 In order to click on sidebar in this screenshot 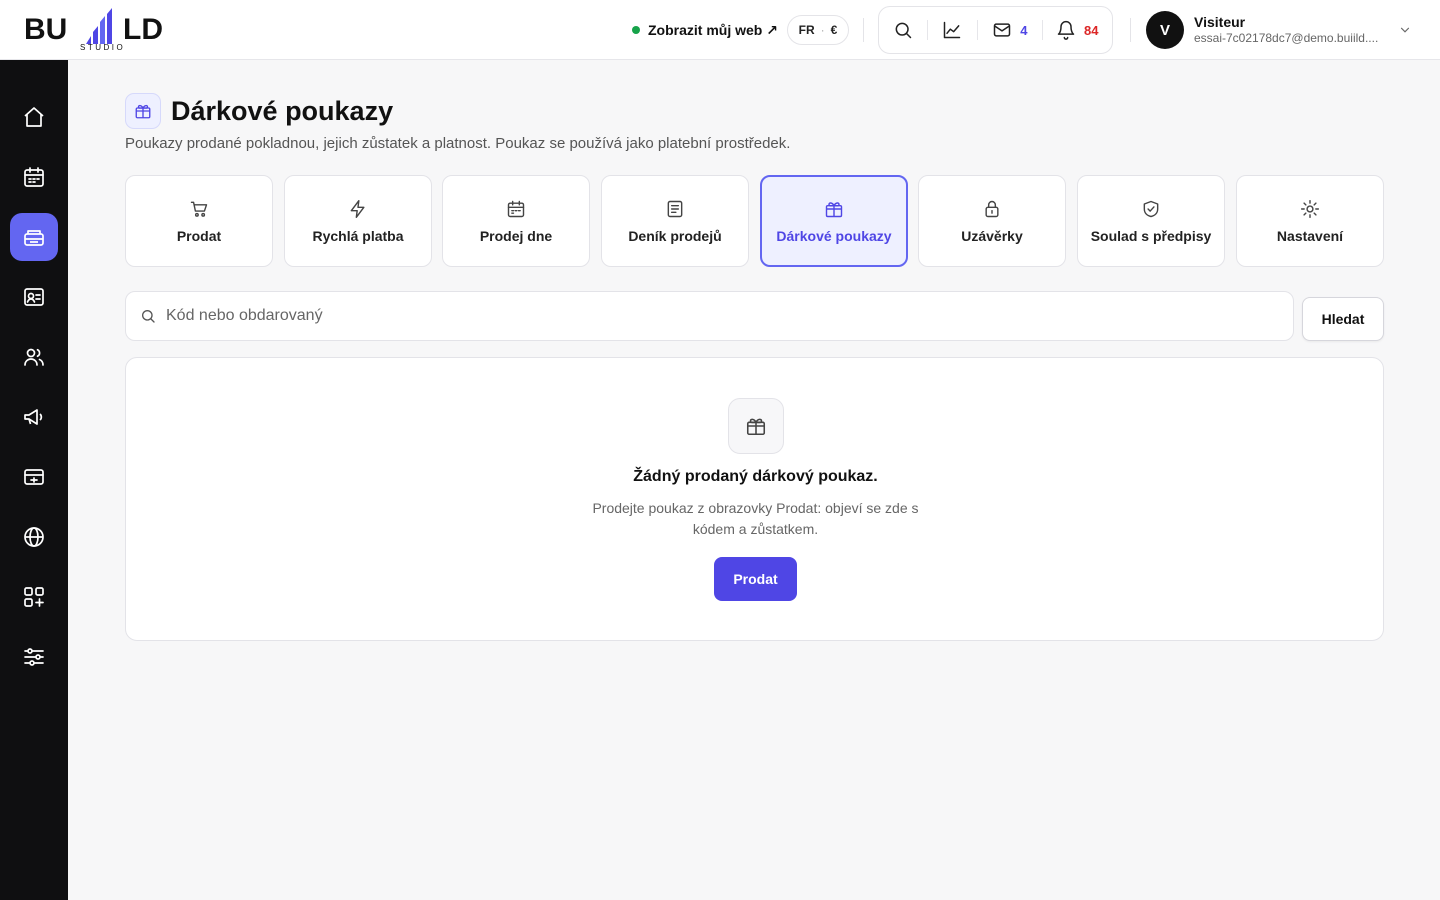, I will do `click(34, 480)`.